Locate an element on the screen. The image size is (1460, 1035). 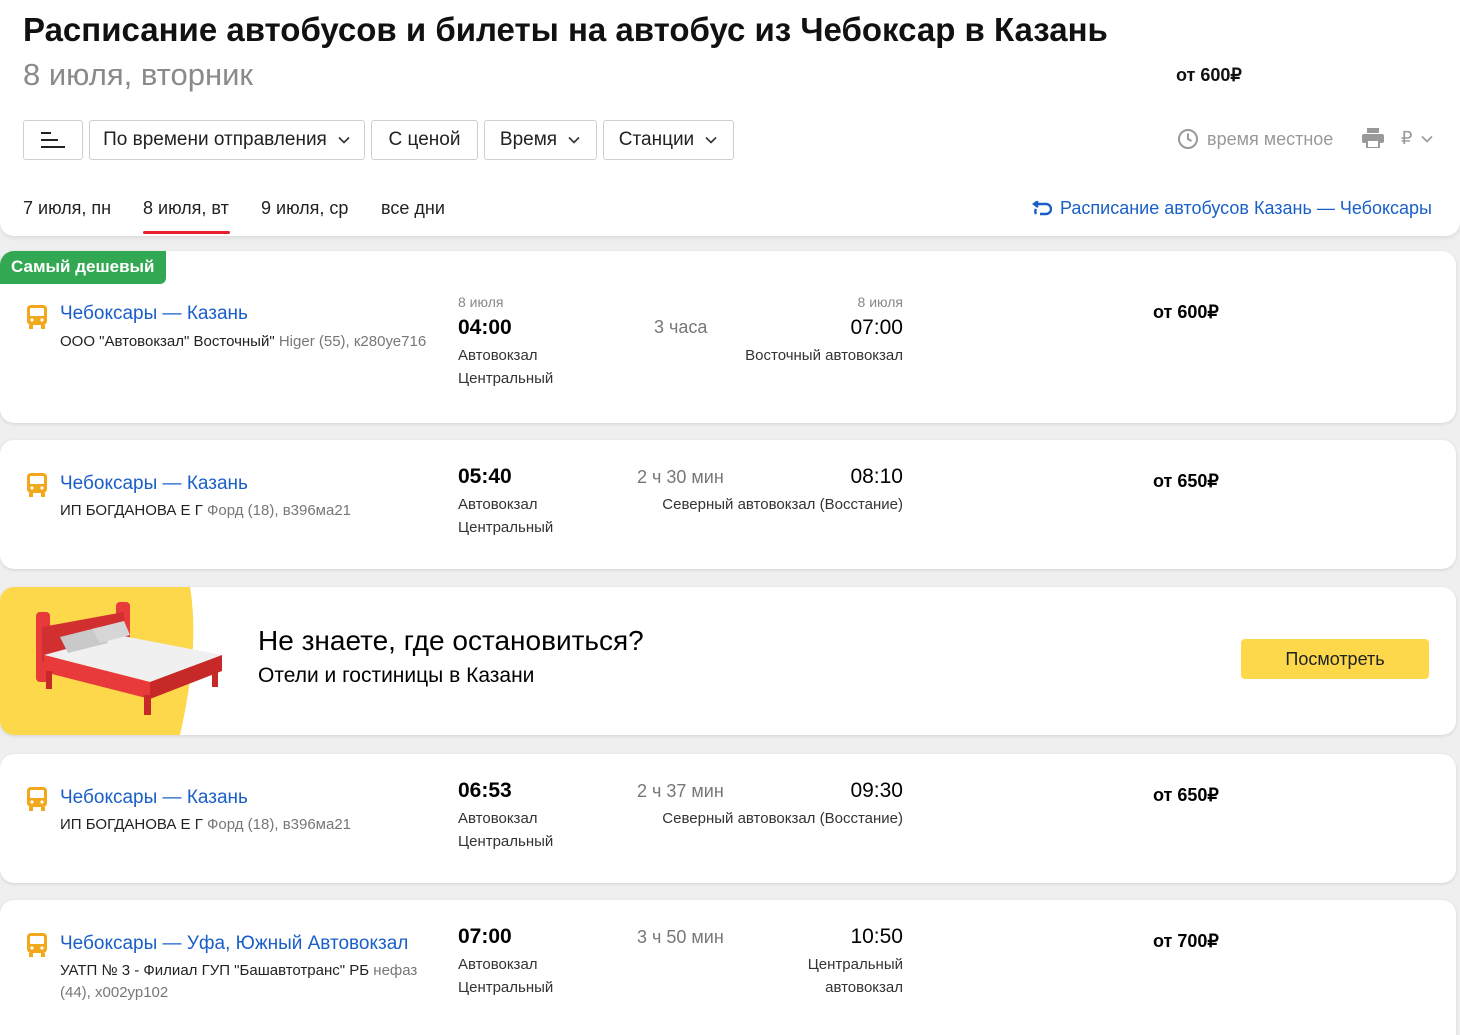
bed-illustration is located at coordinates (111, 661).